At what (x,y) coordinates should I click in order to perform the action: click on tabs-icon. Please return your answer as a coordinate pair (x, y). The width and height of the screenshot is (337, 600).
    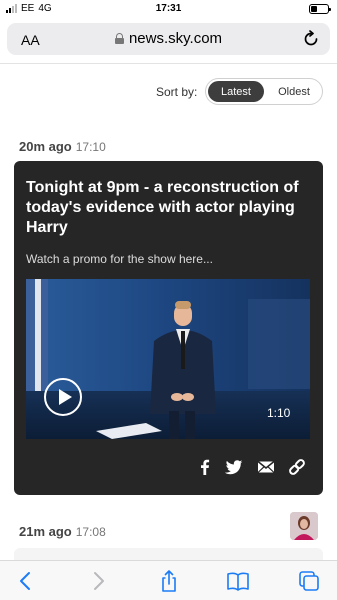
    Looking at the image, I should click on (309, 581).